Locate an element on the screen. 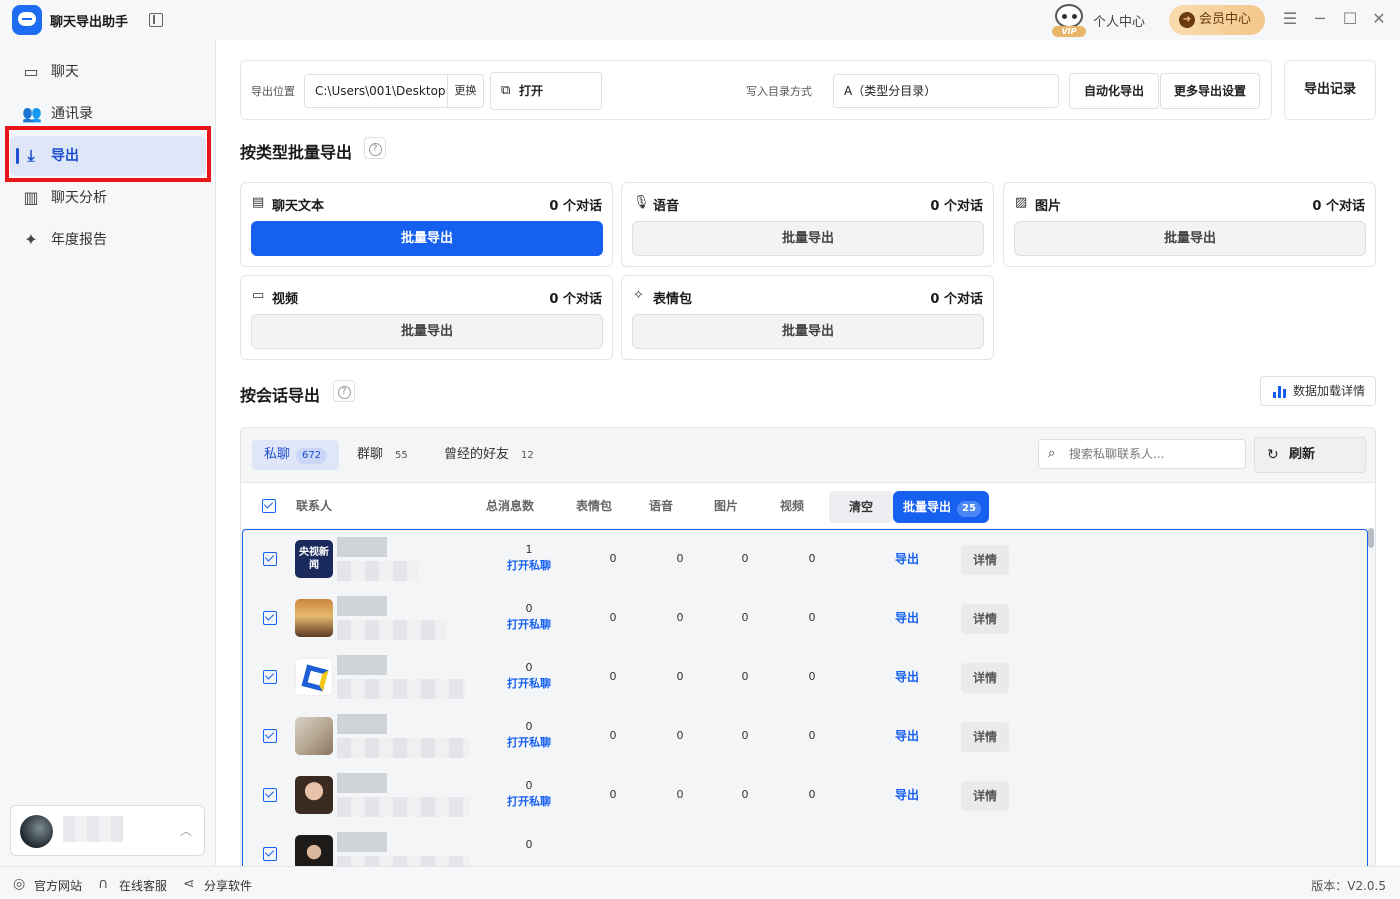  total-value: 0 is located at coordinates (529, 667).